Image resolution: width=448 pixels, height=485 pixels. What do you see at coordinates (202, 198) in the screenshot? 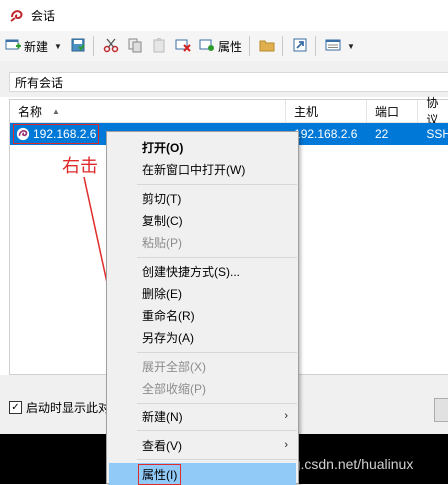
I see `menu-item-cut: 剪切(T)` at bounding box center [202, 198].